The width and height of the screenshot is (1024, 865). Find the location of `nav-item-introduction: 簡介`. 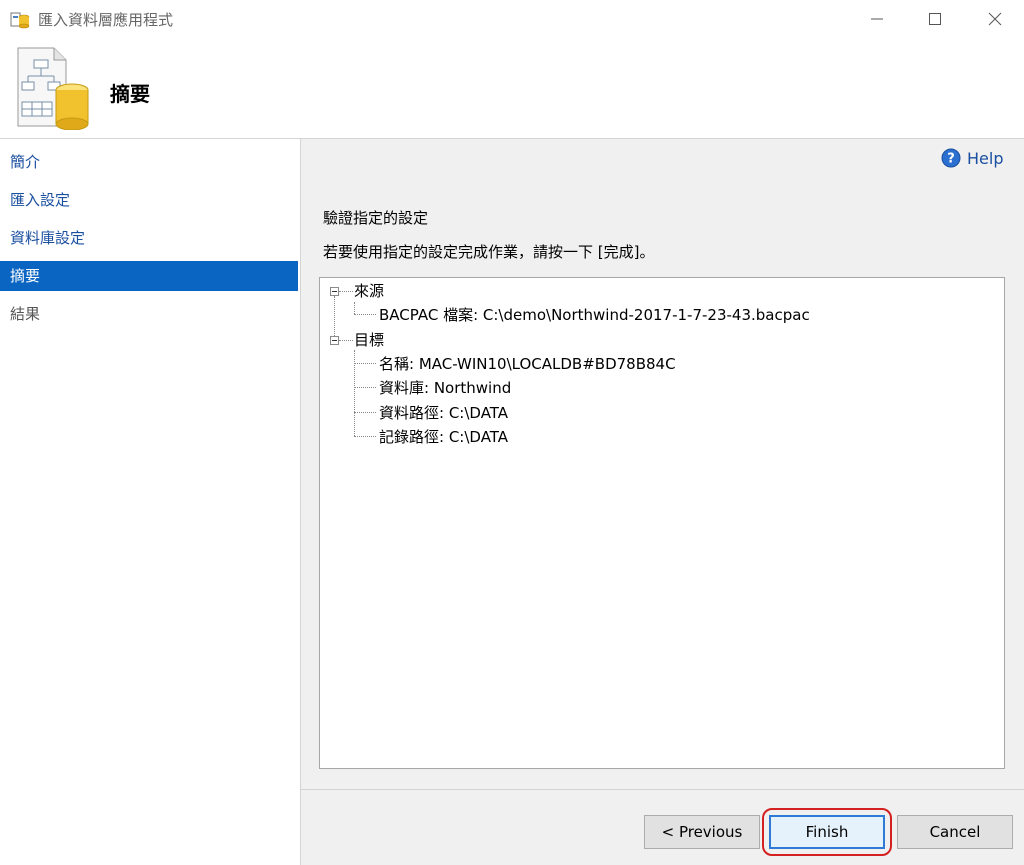

nav-item-introduction: 簡介 is located at coordinates (149, 162).